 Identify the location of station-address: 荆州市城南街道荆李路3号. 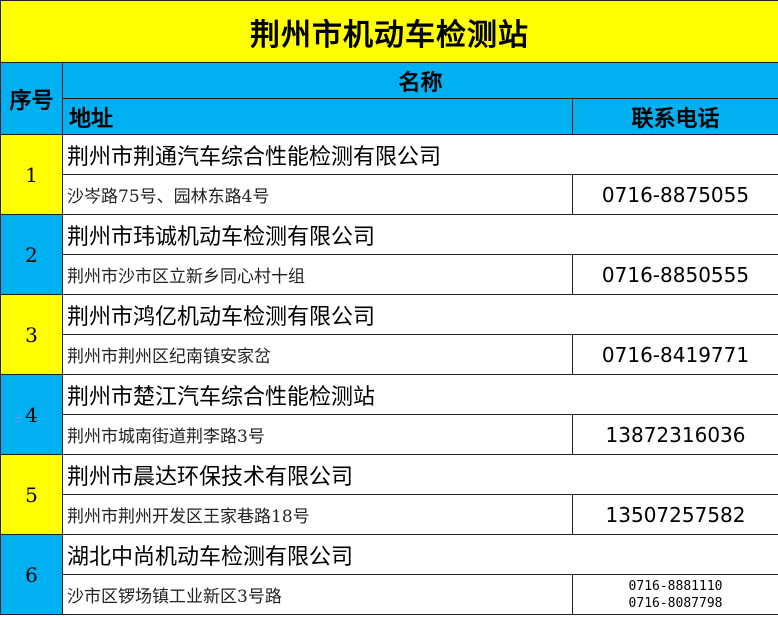
(317, 434).